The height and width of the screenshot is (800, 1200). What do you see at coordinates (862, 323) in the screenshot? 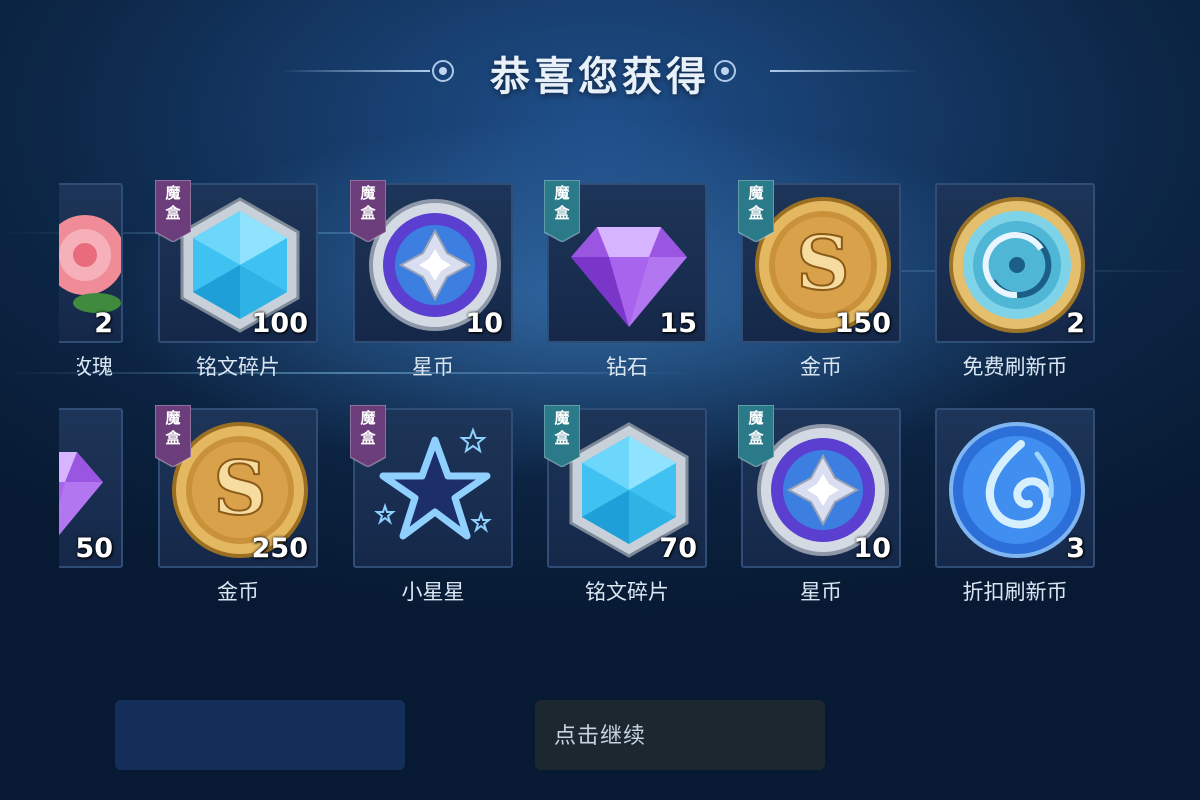
I see `reward-quantity: 150` at bounding box center [862, 323].